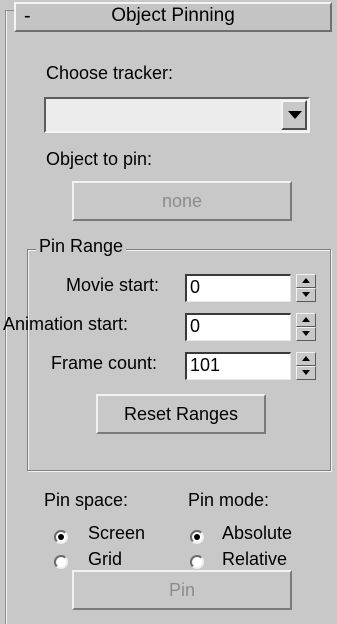  I want to click on object-to-pin-label: Object to pin:, so click(99, 159).